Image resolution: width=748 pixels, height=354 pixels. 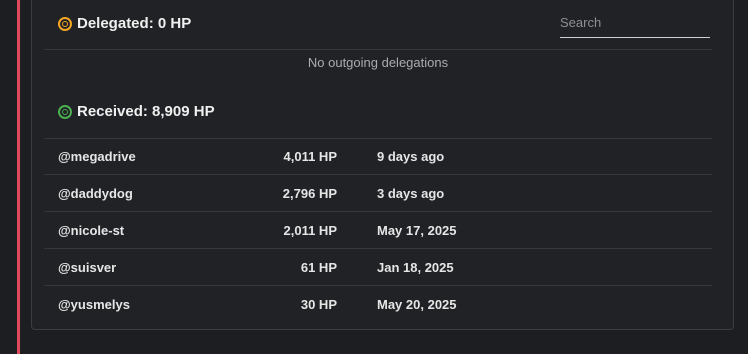 I want to click on table-row: @megadrive 4,011 HP 9 days ago, so click(x=378, y=156).